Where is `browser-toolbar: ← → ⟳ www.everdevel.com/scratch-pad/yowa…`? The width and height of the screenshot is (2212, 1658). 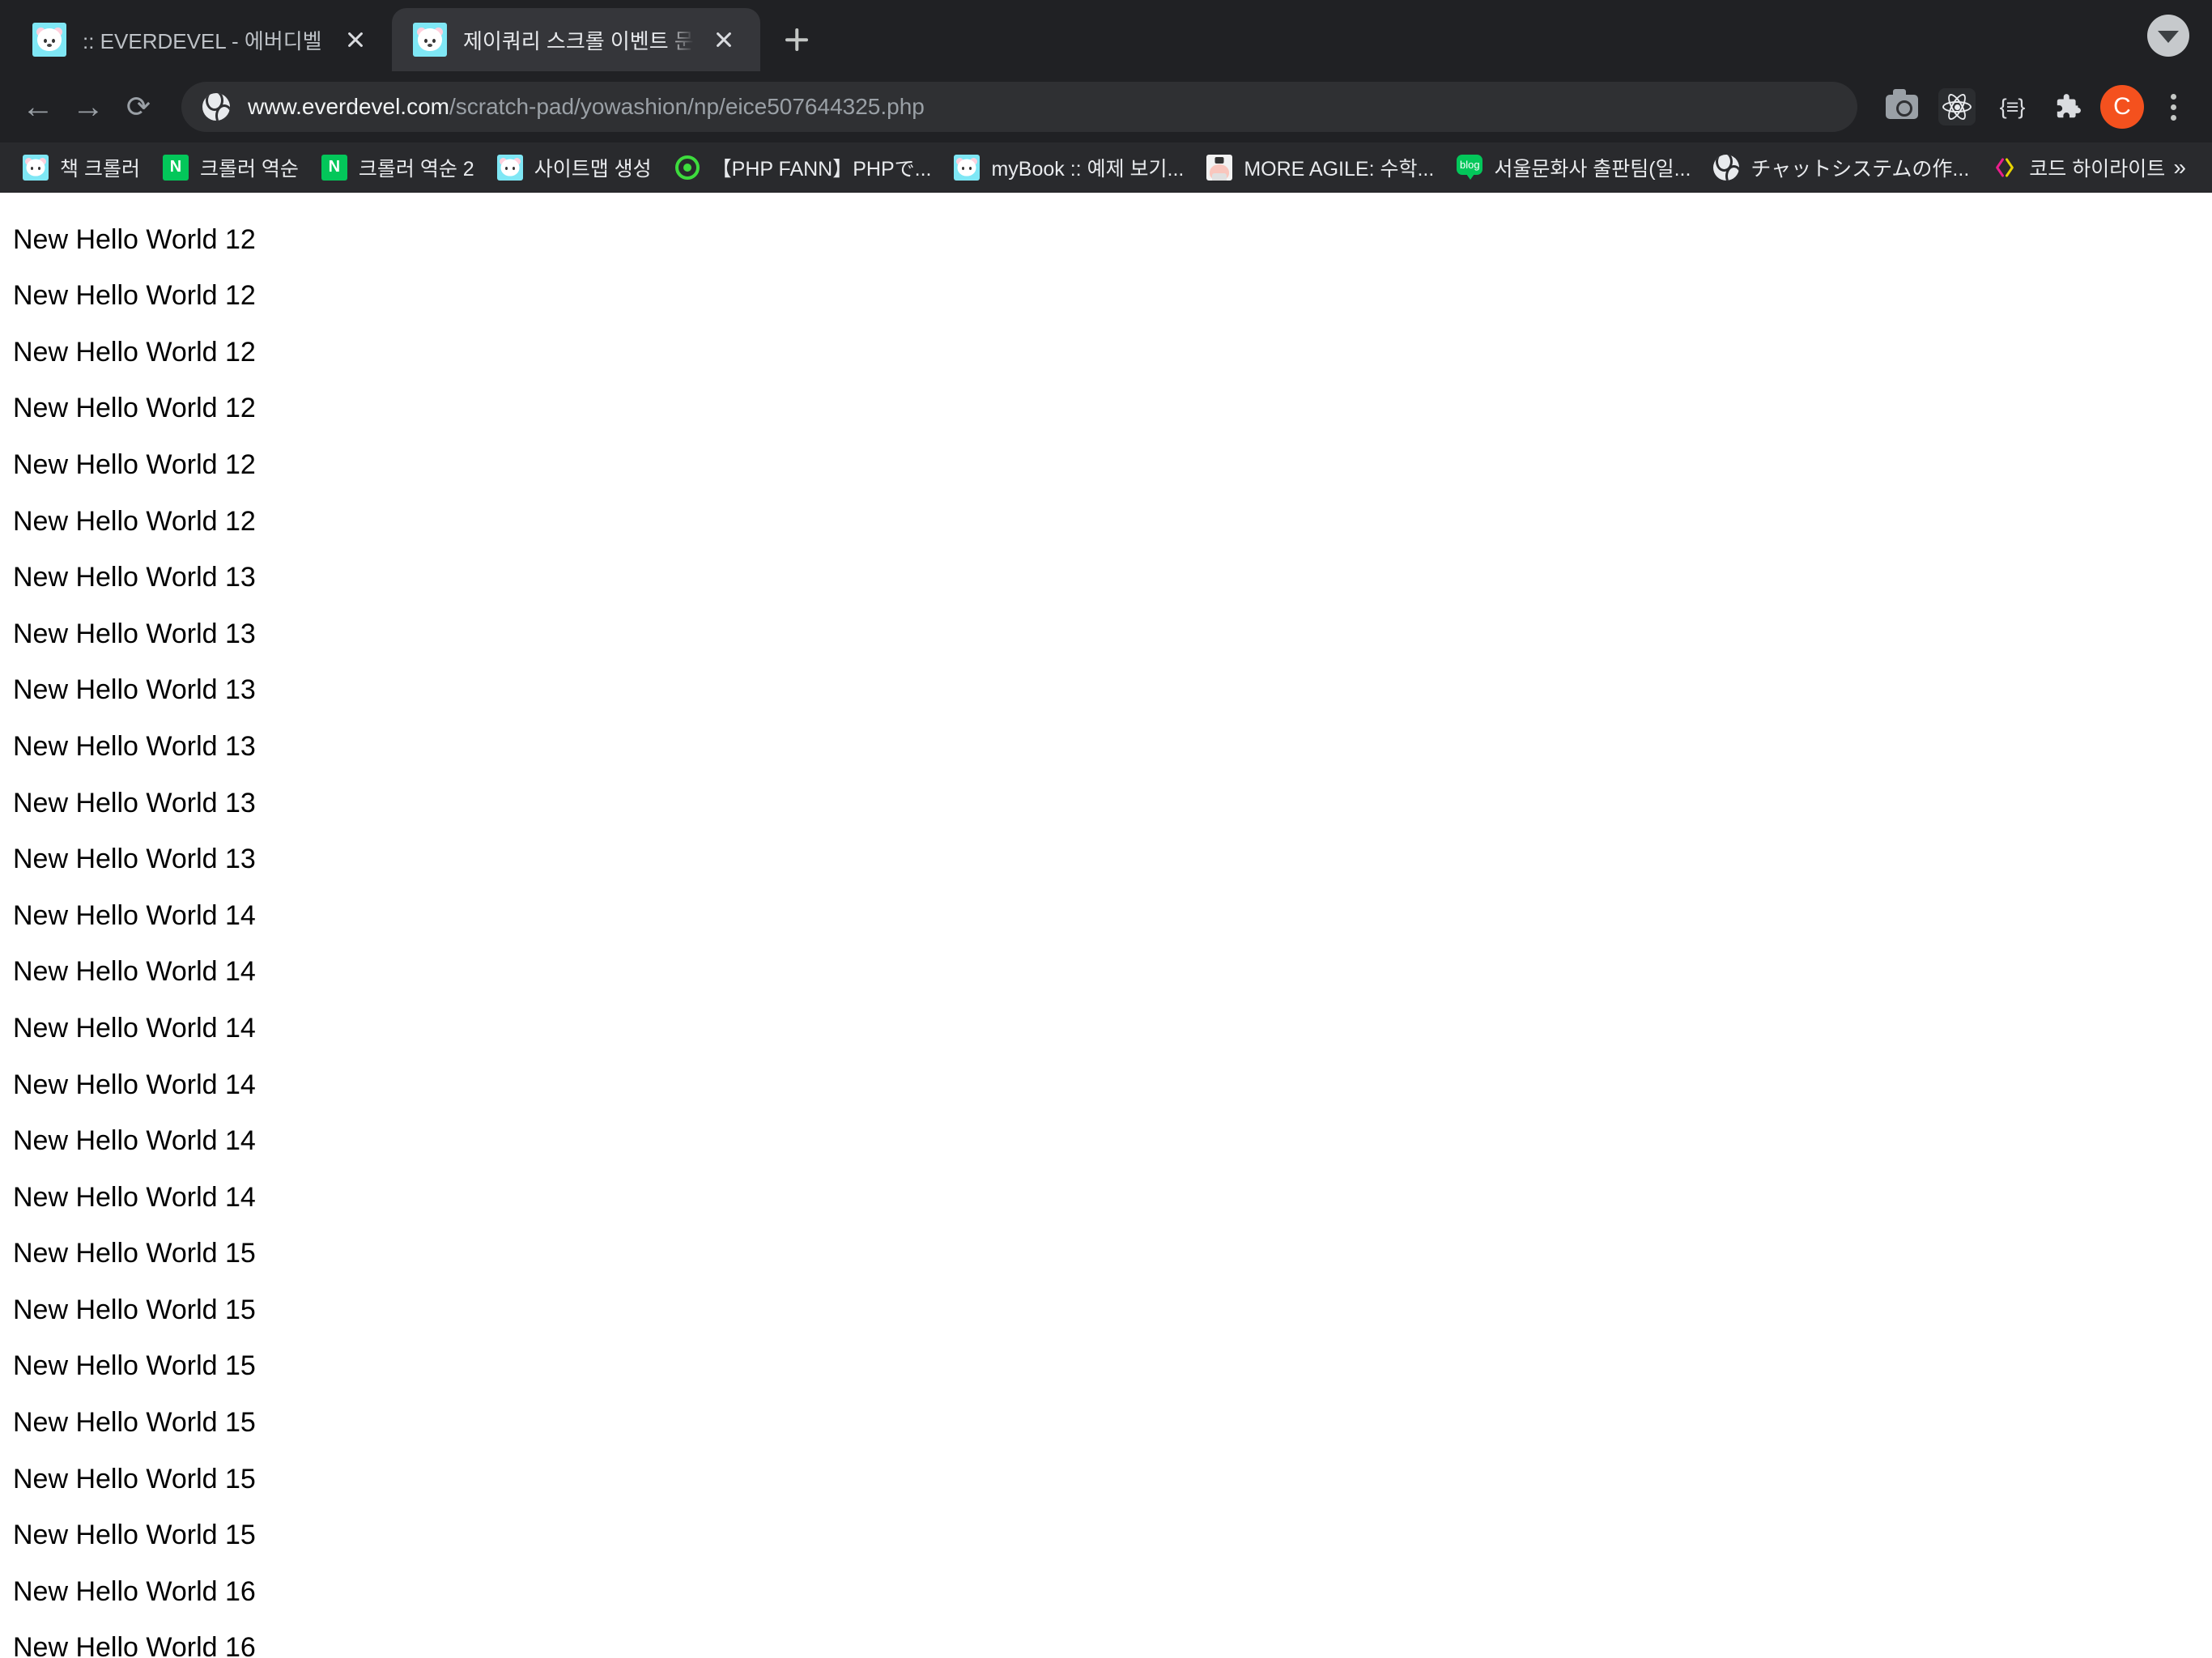
browser-toolbar: ← → ⟳ www.everdevel.com/scratch-pad/yowa… is located at coordinates (1106, 106).